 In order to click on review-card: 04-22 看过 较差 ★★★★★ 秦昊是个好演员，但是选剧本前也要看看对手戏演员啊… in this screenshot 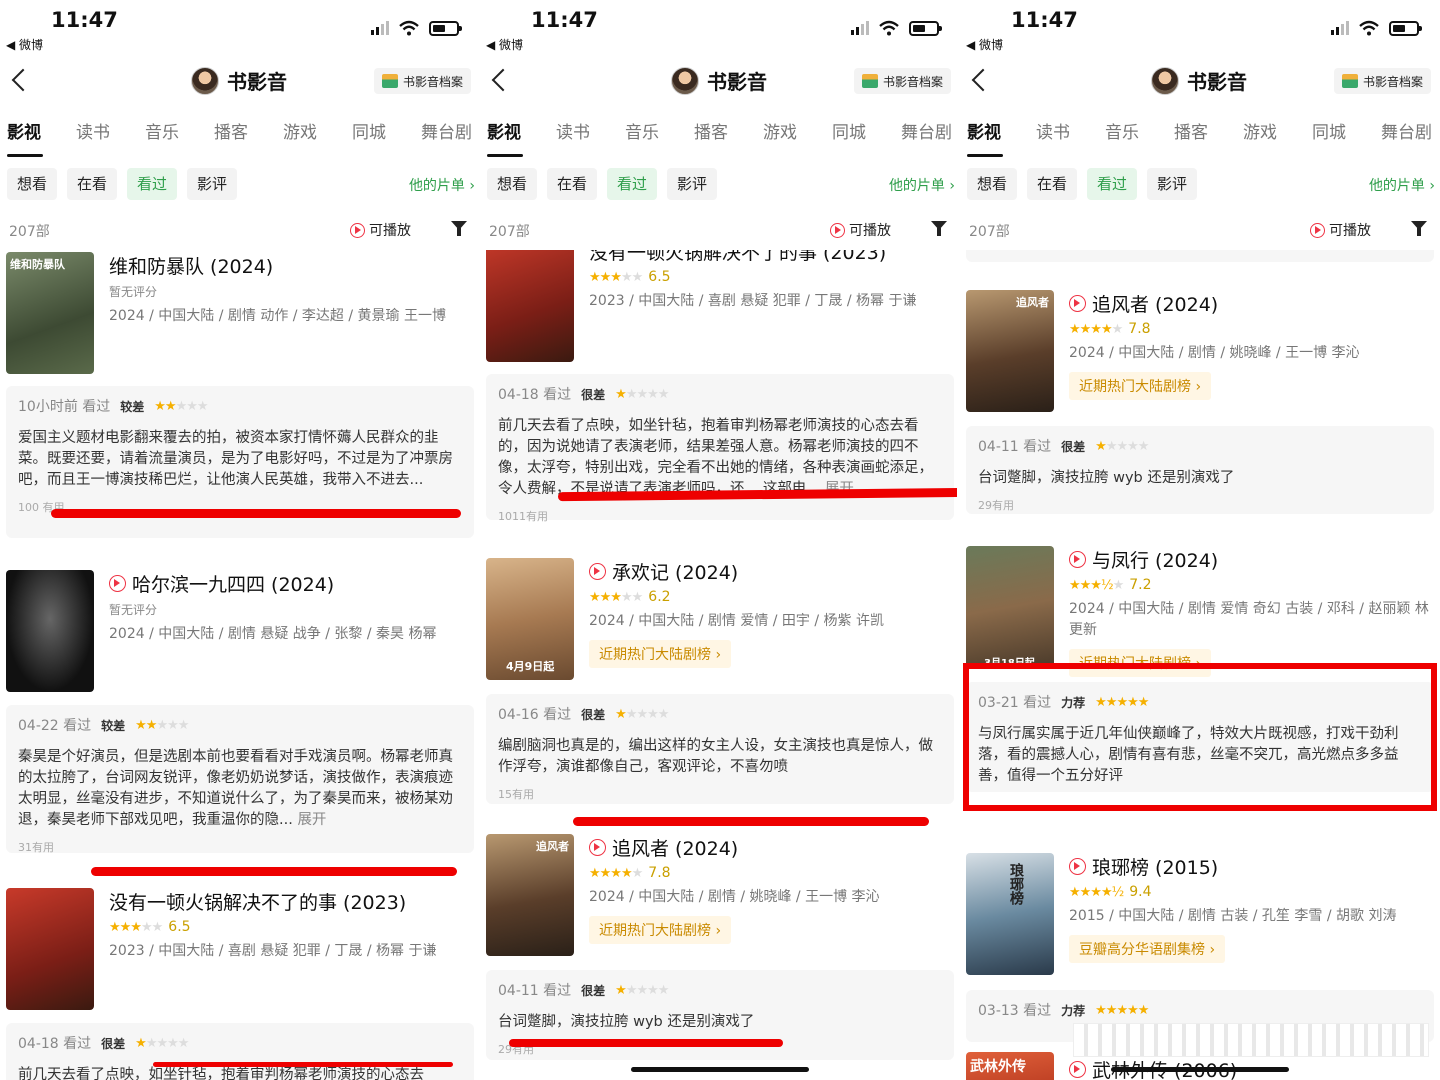, I will do `click(240, 779)`.